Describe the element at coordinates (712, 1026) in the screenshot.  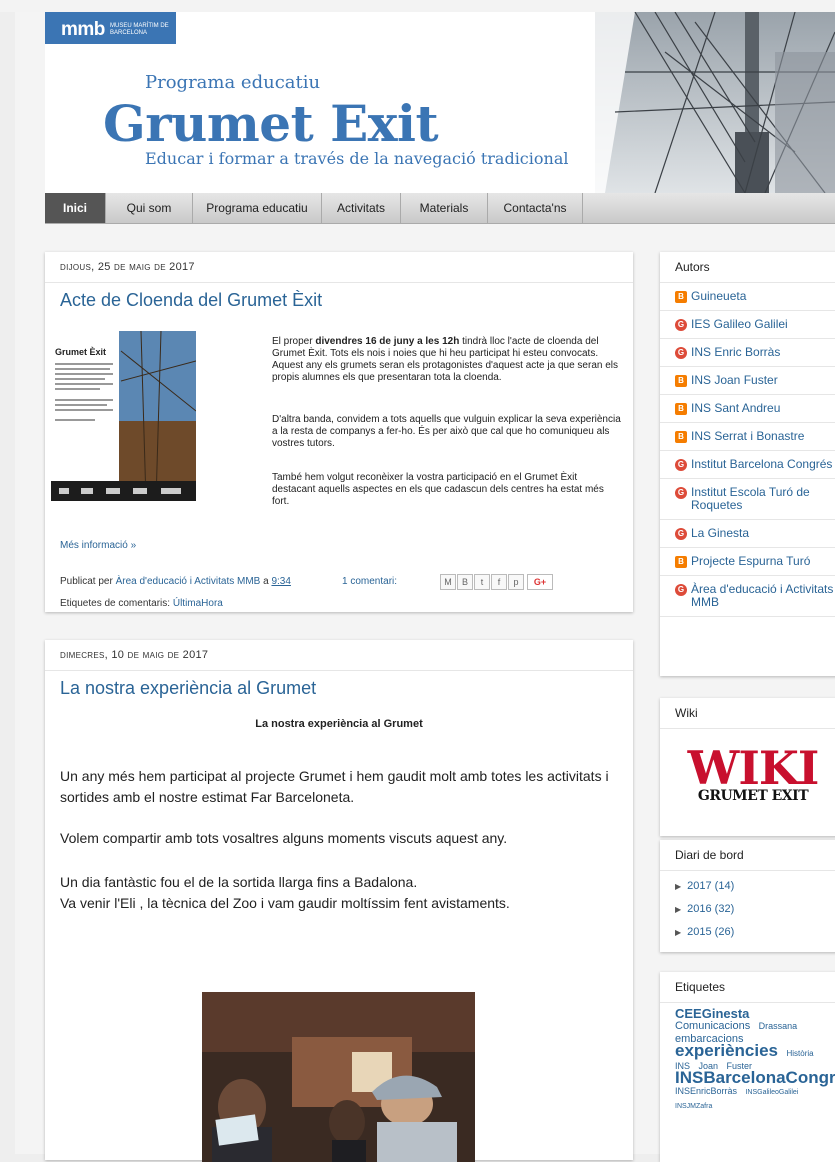
I see `label-cloud-item: Comunicacions` at that location.